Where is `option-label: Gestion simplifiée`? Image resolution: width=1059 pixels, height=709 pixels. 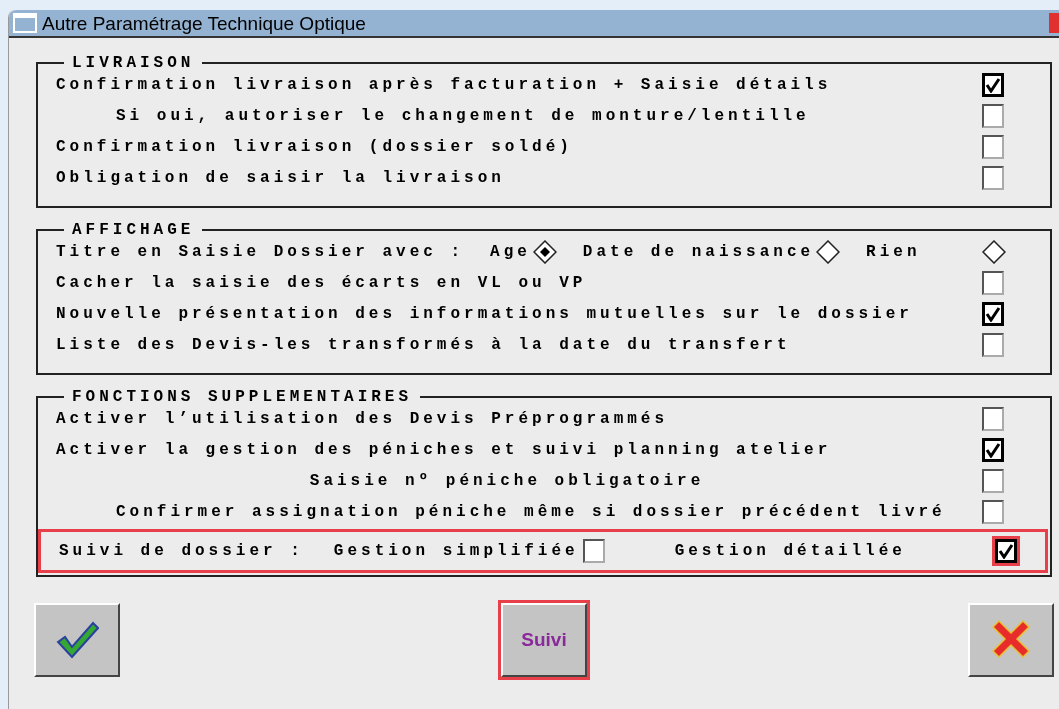
option-label: Gestion simplifiée is located at coordinates (456, 551).